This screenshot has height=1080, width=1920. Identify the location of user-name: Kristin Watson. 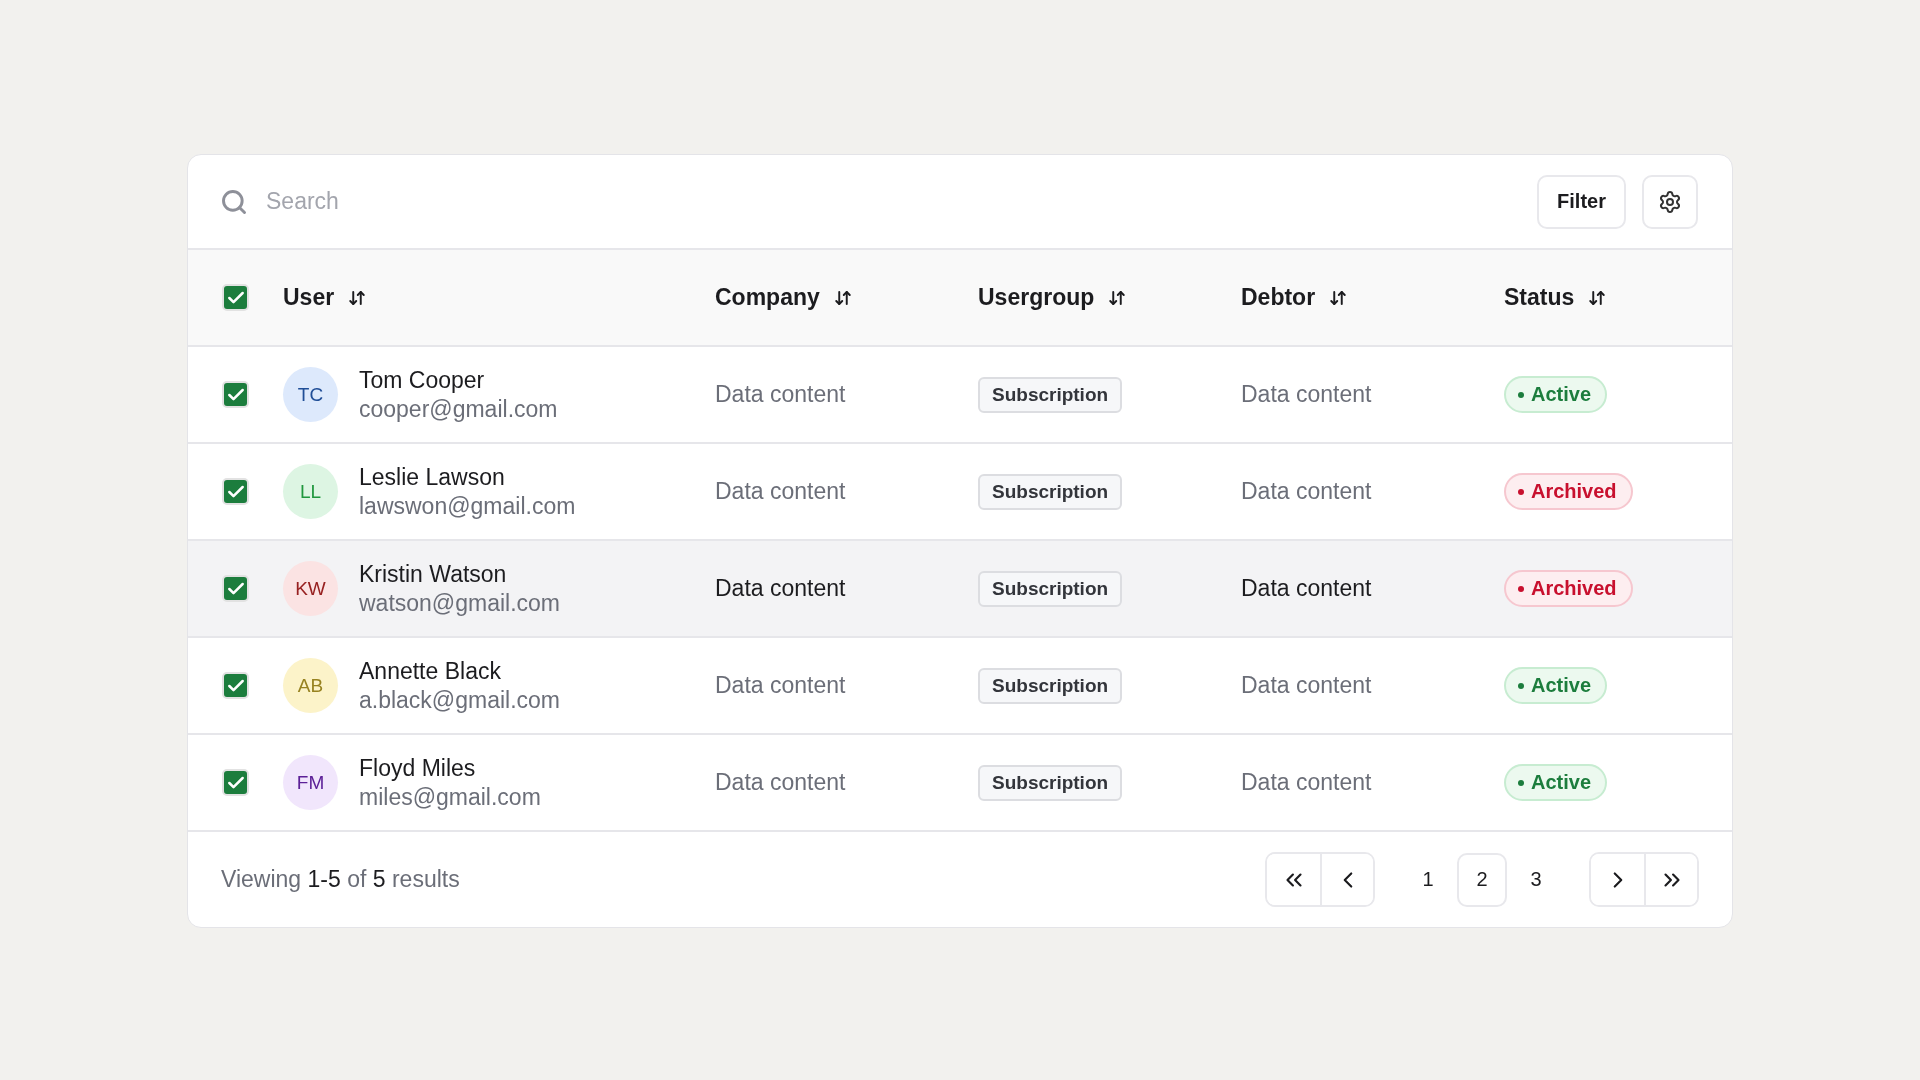
(433, 574).